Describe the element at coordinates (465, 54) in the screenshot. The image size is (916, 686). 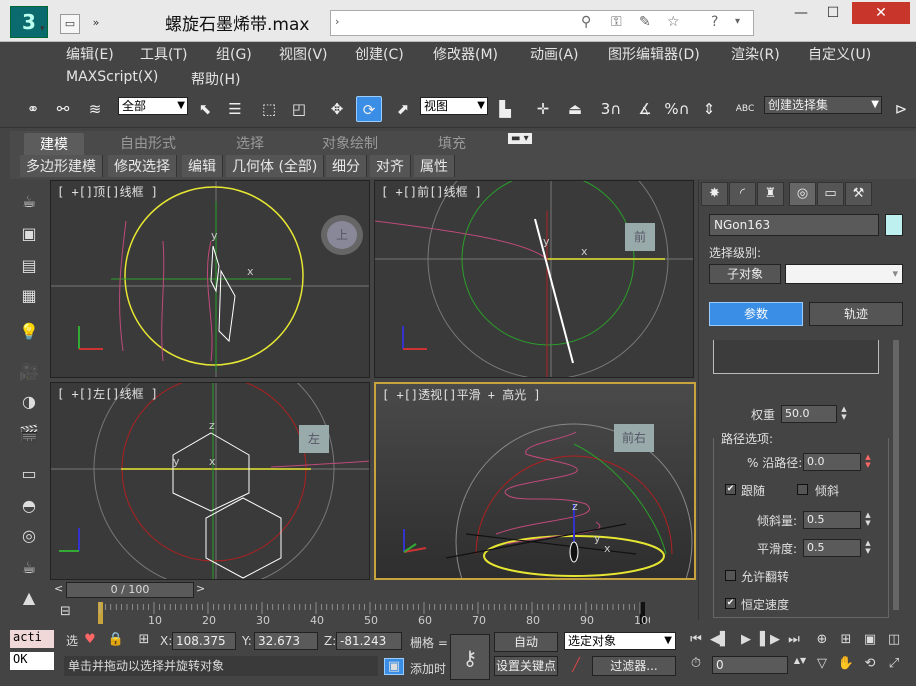
I see `menu-modifiers: 修改器(M)` at that location.